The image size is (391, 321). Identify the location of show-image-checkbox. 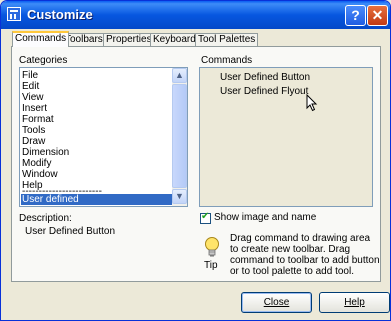
(205, 217).